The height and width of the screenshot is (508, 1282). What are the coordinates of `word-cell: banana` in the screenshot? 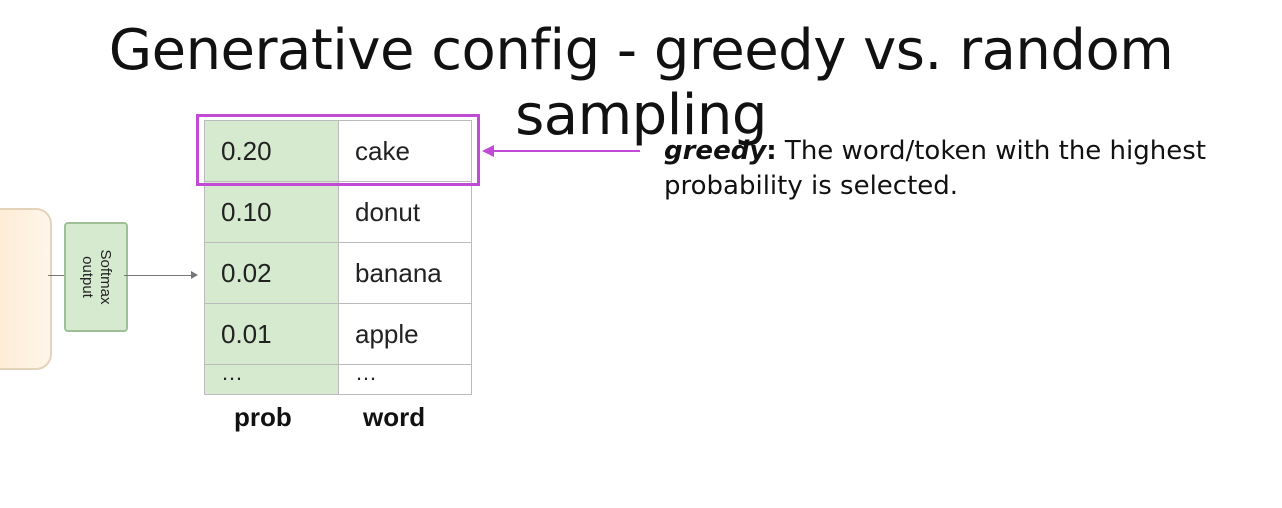 It's located at (405, 273).